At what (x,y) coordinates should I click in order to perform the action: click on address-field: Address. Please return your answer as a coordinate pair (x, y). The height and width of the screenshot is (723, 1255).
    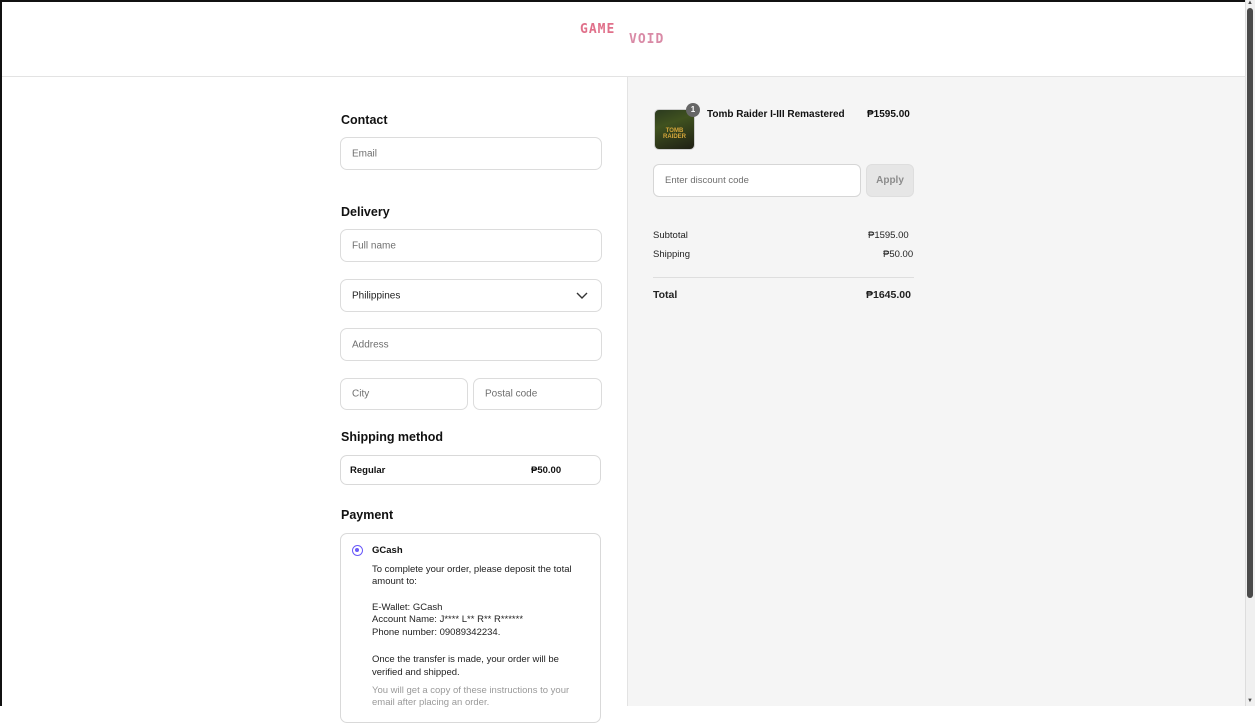
    Looking at the image, I should click on (471, 344).